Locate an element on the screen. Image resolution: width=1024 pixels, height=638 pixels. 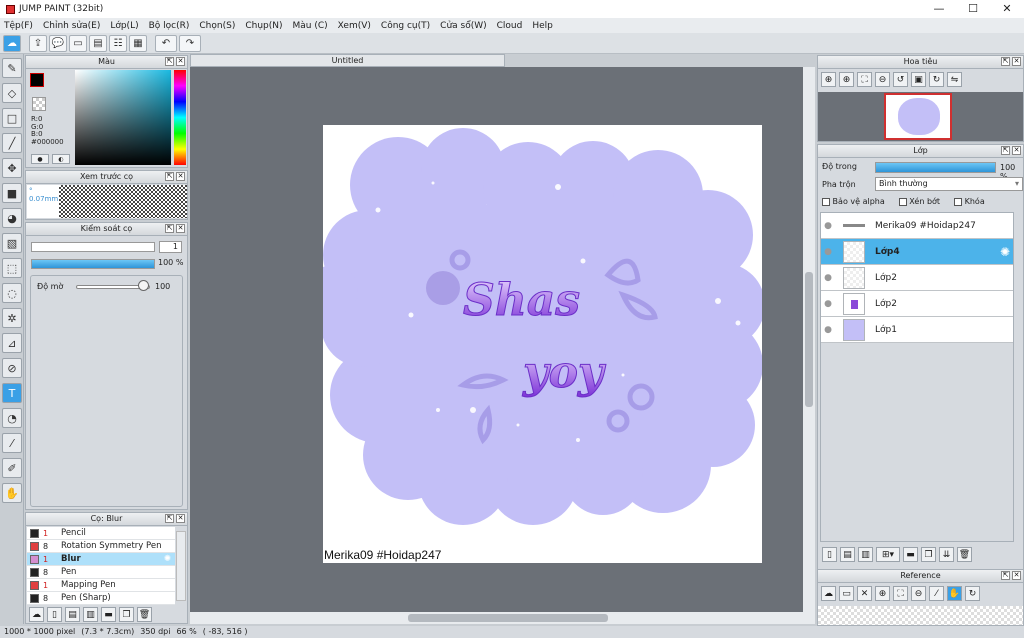
reference-eyedropper-icon: ⁄ is located at coordinates (936, 593).